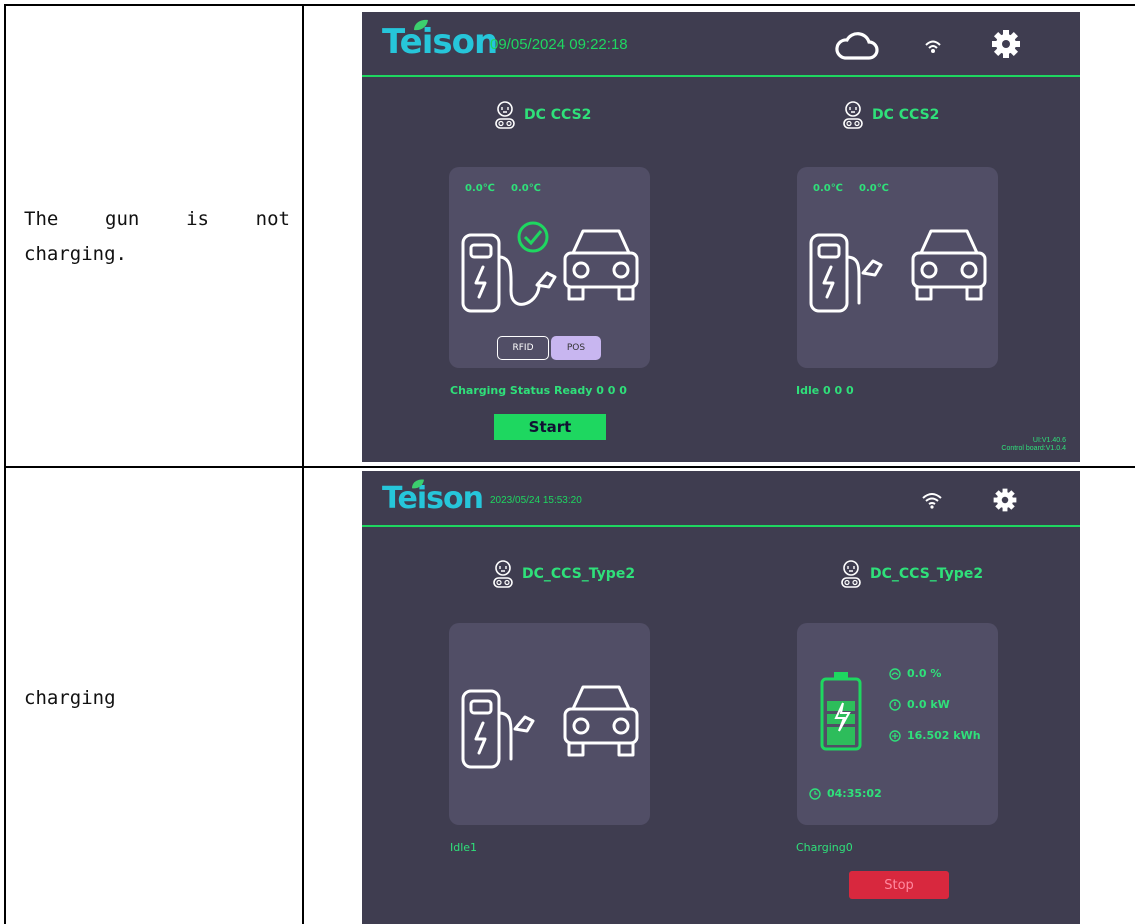 The height and width of the screenshot is (924, 1135). Describe the element at coordinates (523, 348) in the screenshot. I see `rfid-button: RFID` at that location.